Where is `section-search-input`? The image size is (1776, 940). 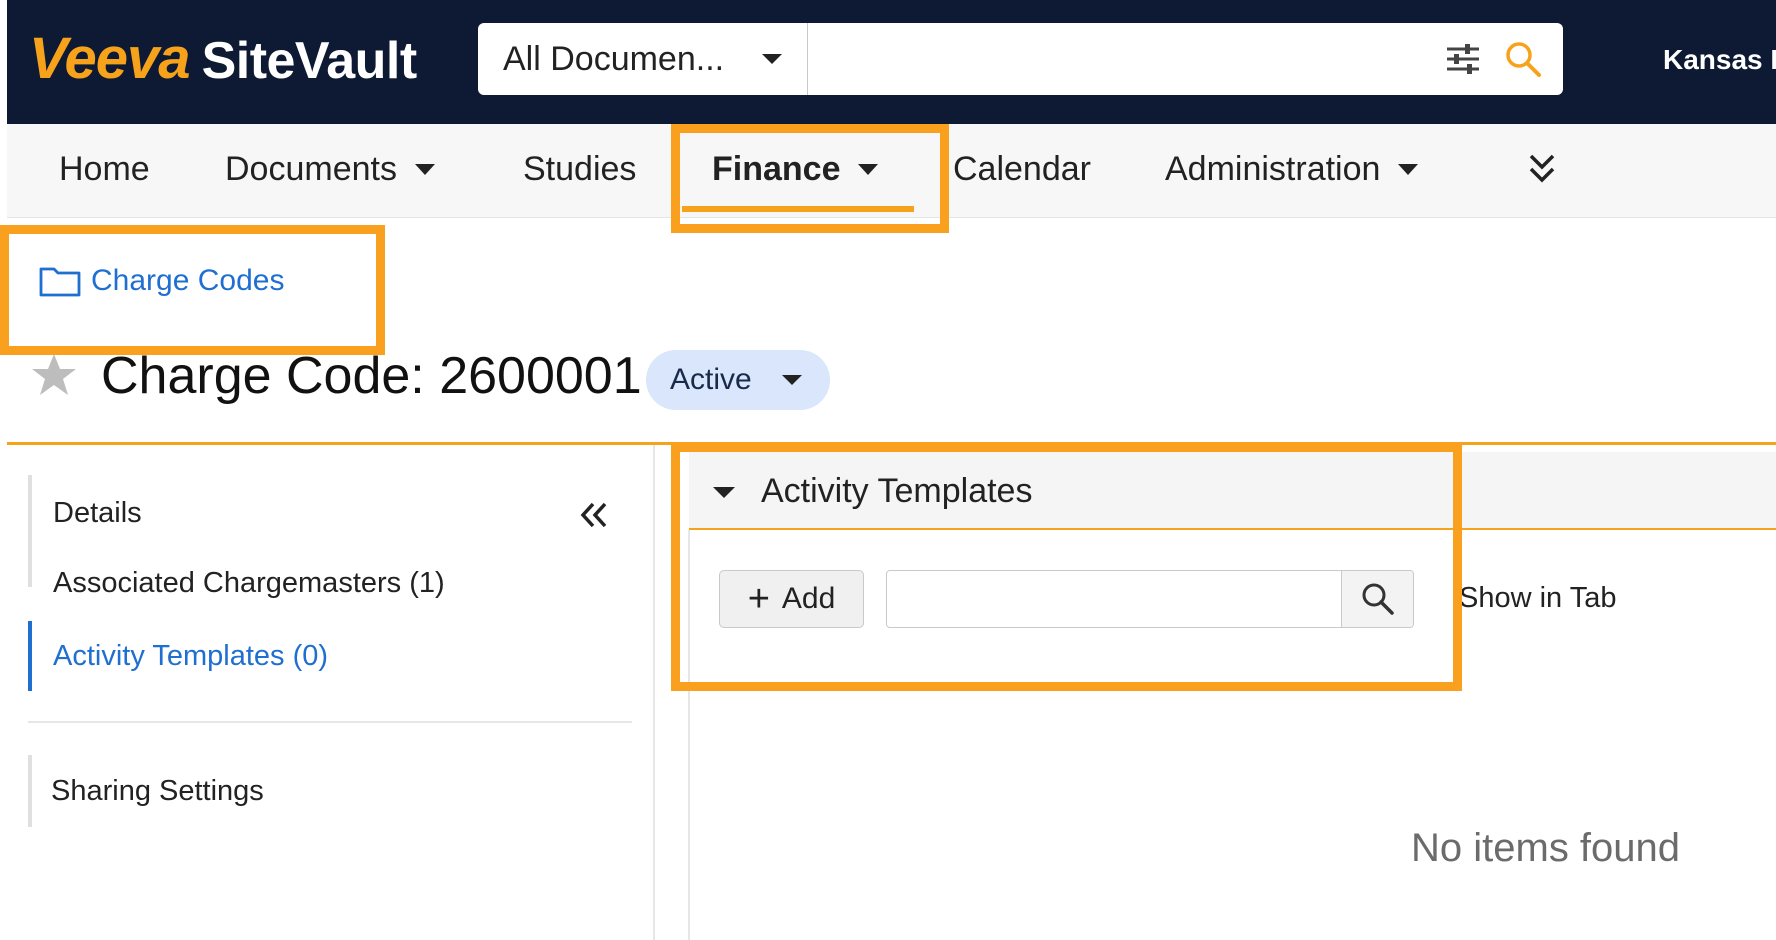
section-search-input is located at coordinates (1114, 599).